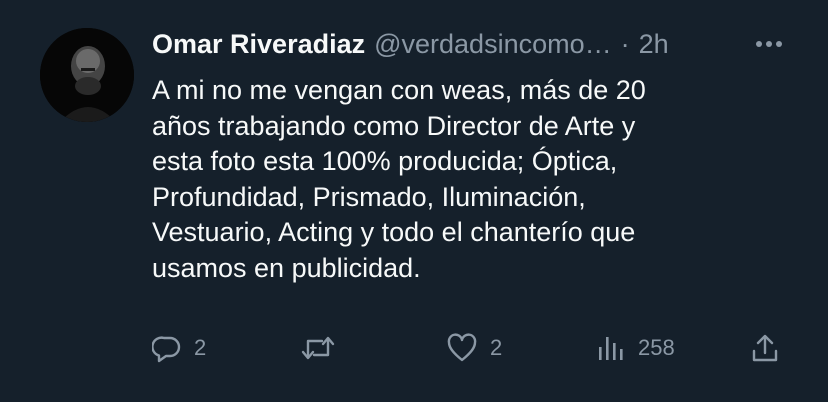 Image resolution: width=828 pixels, height=402 pixels. What do you see at coordinates (258, 44) in the screenshot?
I see `author-name: Omar Riveradiaz` at bounding box center [258, 44].